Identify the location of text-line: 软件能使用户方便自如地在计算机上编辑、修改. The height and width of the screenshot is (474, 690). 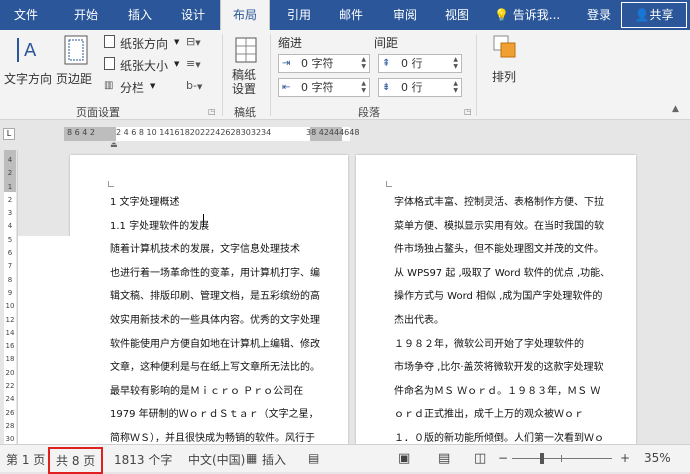
(215, 344).